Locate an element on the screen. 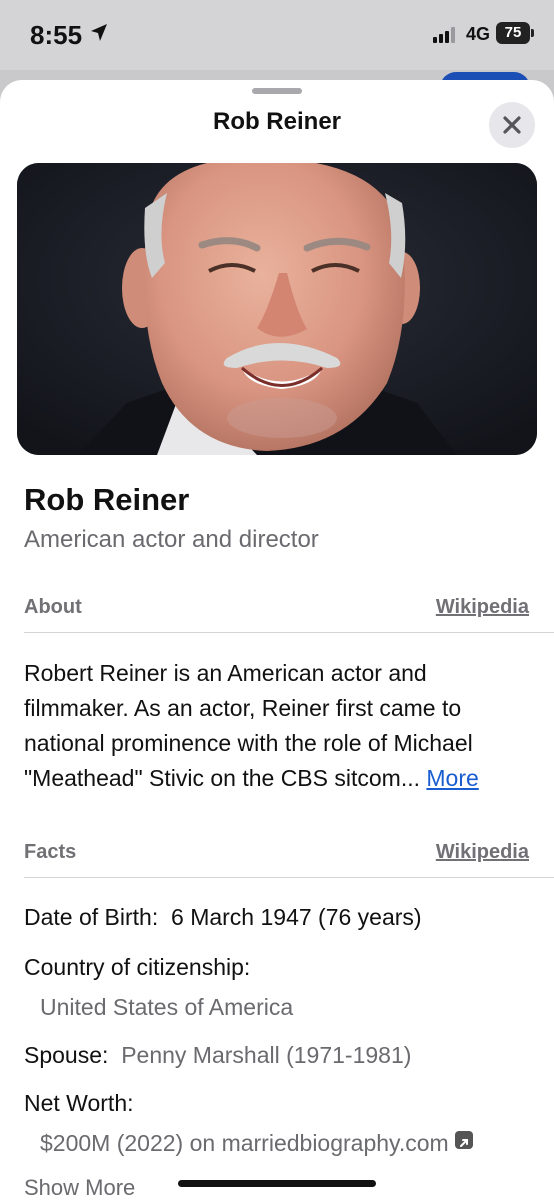 The image size is (554, 1200). more-link: More is located at coordinates (452, 778).